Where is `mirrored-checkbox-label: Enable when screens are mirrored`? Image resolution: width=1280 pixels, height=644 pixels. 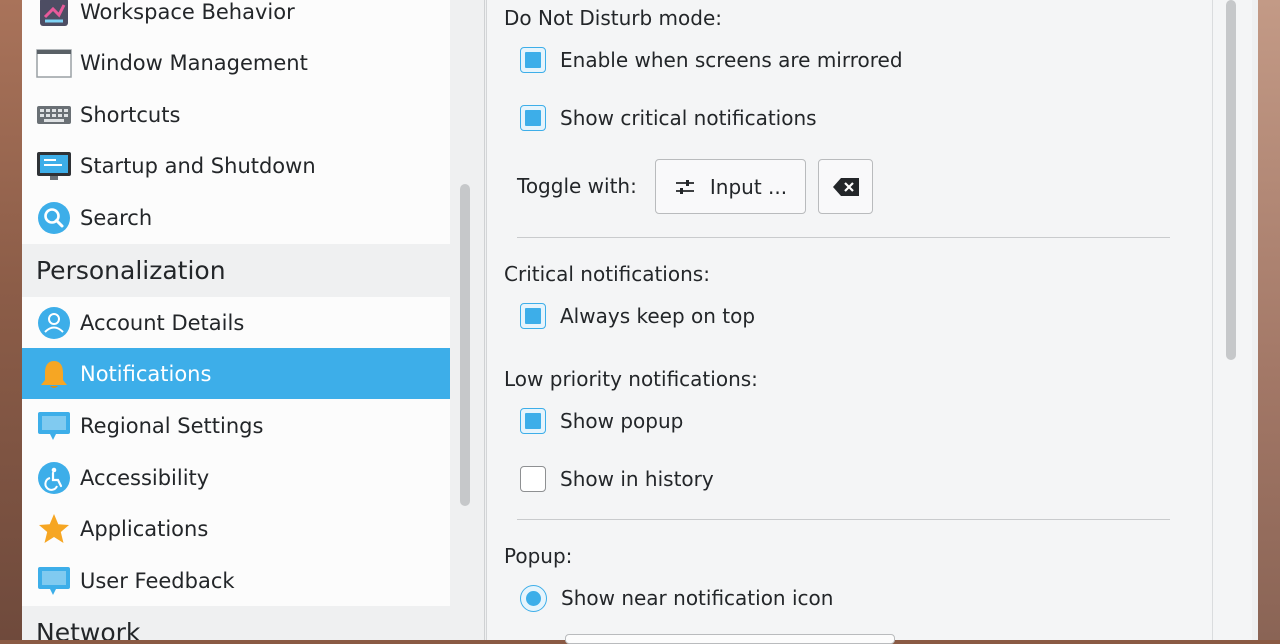 mirrored-checkbox-label: Enable when screens are mirrored is located at coordinates (731, 60).